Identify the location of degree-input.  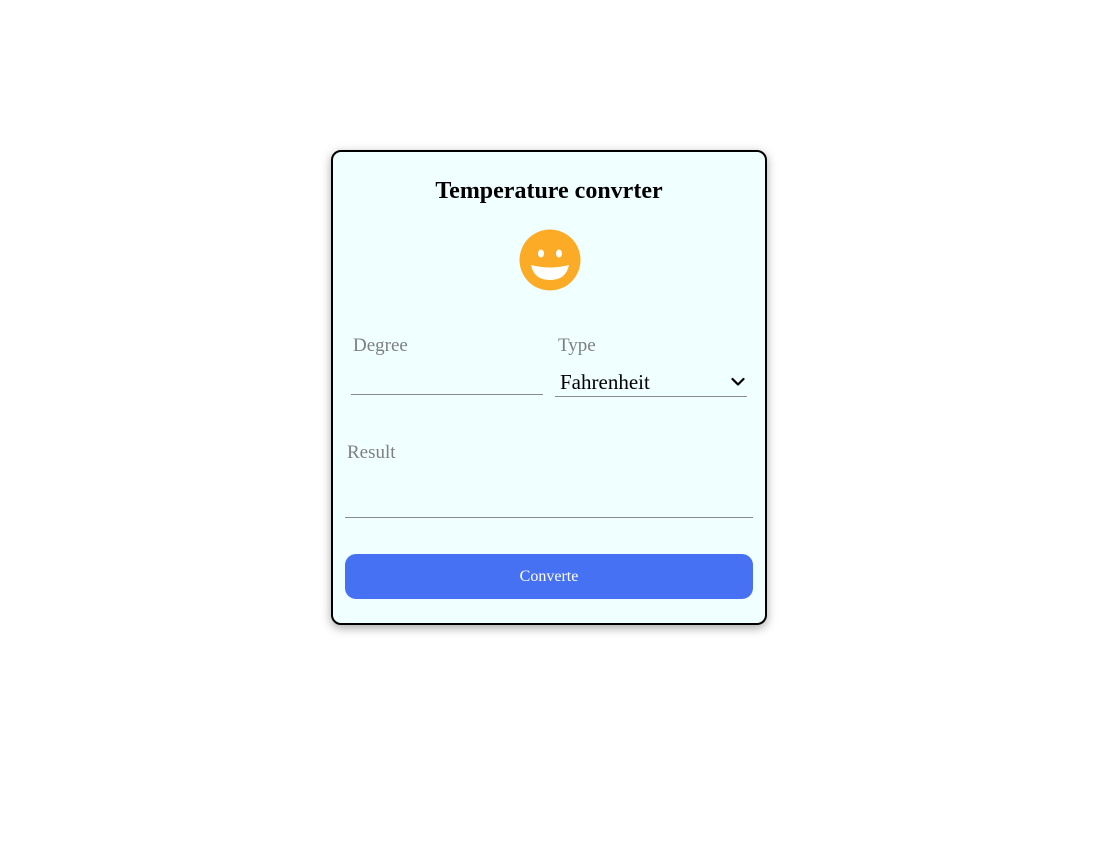
(447, 382).